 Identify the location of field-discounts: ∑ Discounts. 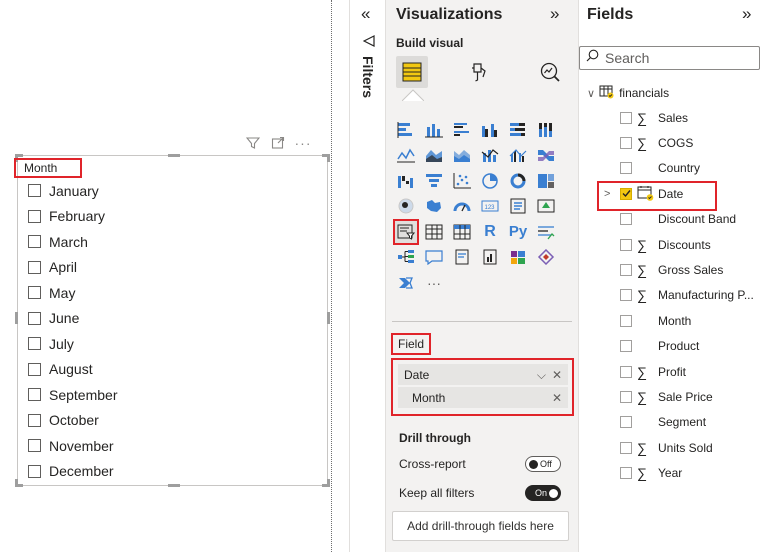
(673, 244).